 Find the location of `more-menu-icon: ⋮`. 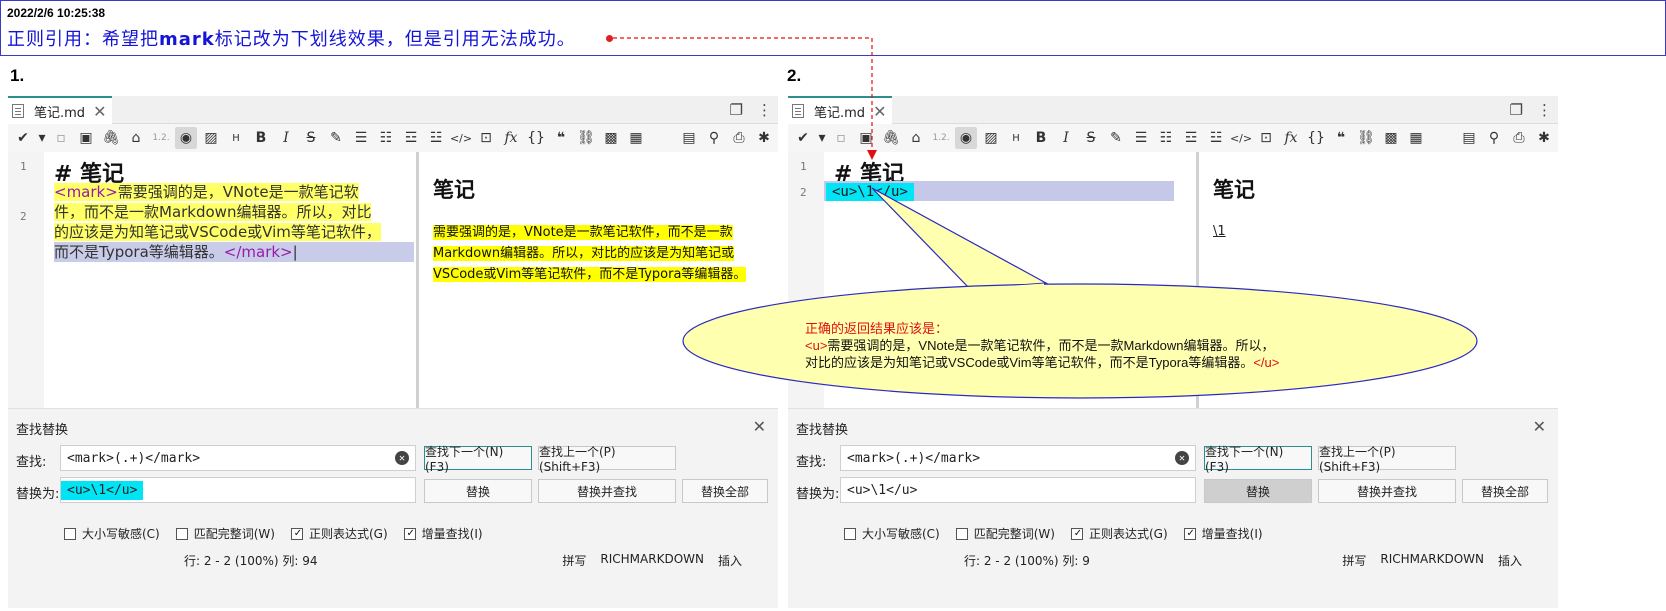

more-menu-icon: ⋮ is located at coordinates (764, 110).